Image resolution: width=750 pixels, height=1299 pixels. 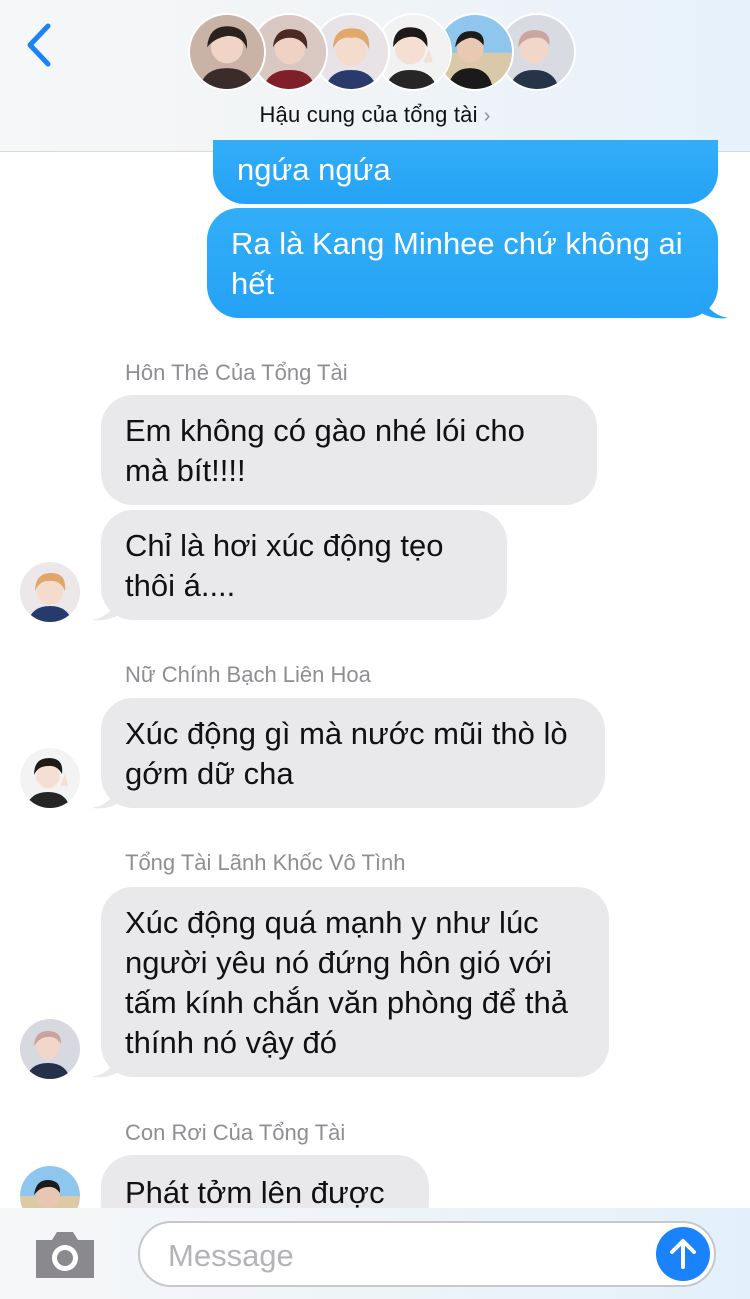 What do you see at coordinates (235, 1132) in the screenshot?
I see `sender-name: Con Rơi Của Tổng Tài` at bounding box center [235, 1132].